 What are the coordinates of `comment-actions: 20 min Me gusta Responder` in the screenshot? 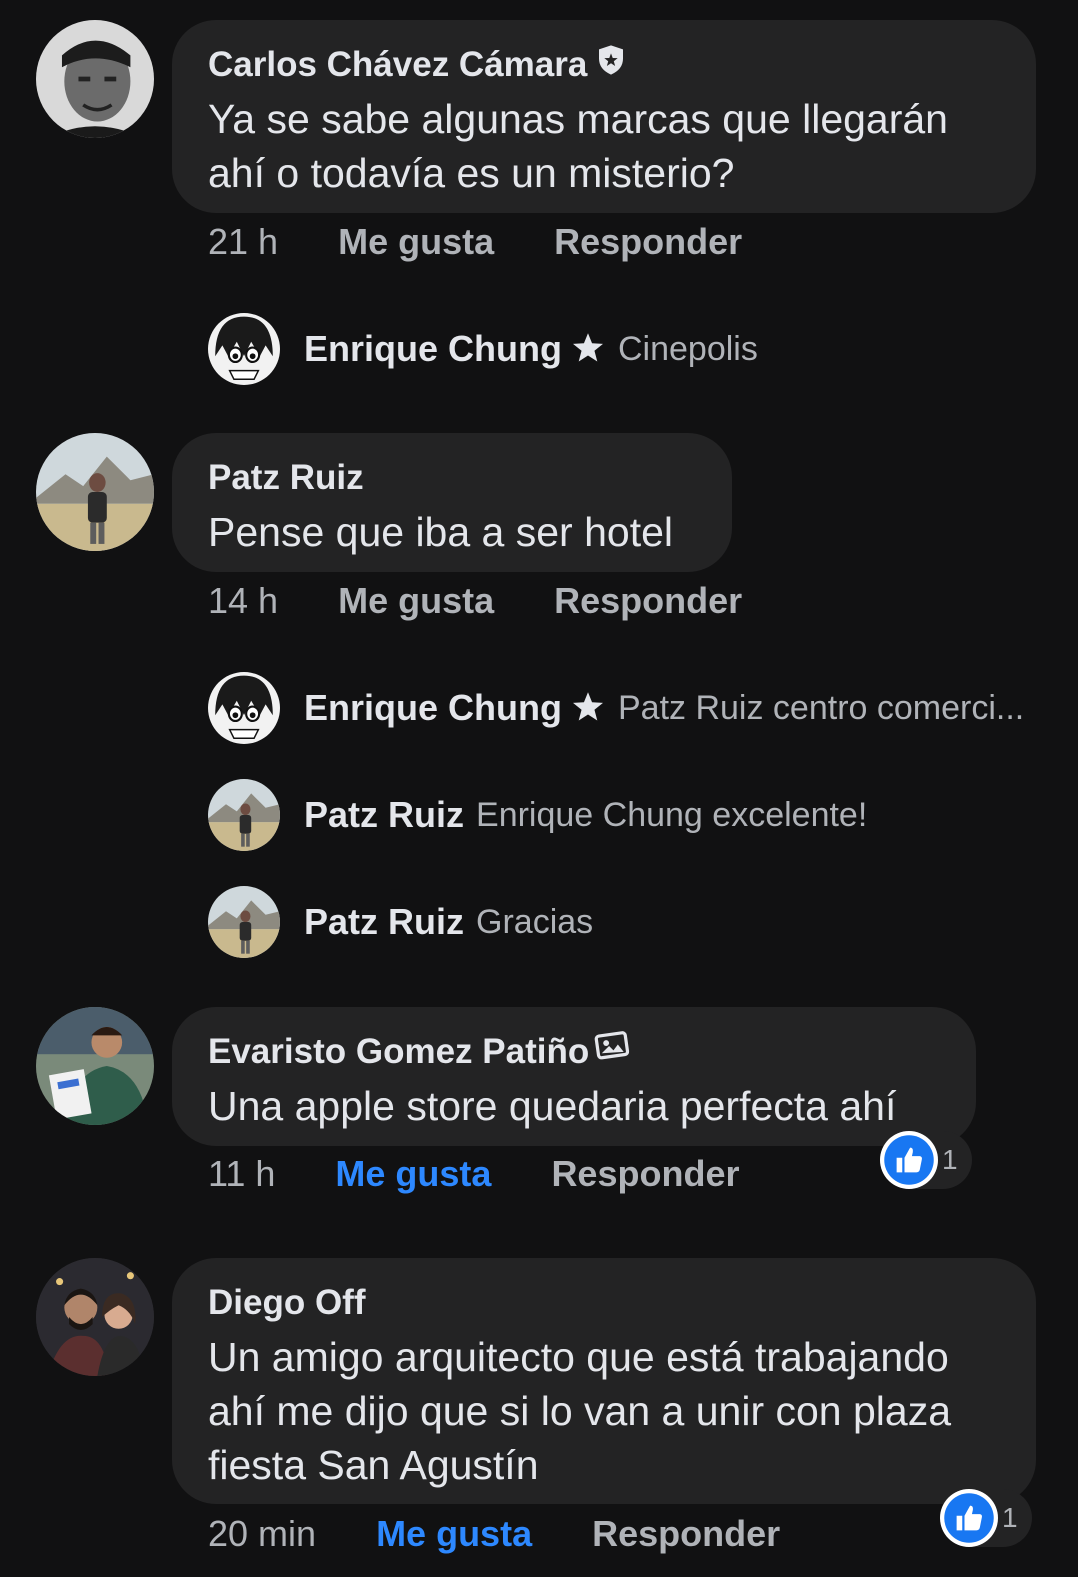 It's located at (494, 1534).